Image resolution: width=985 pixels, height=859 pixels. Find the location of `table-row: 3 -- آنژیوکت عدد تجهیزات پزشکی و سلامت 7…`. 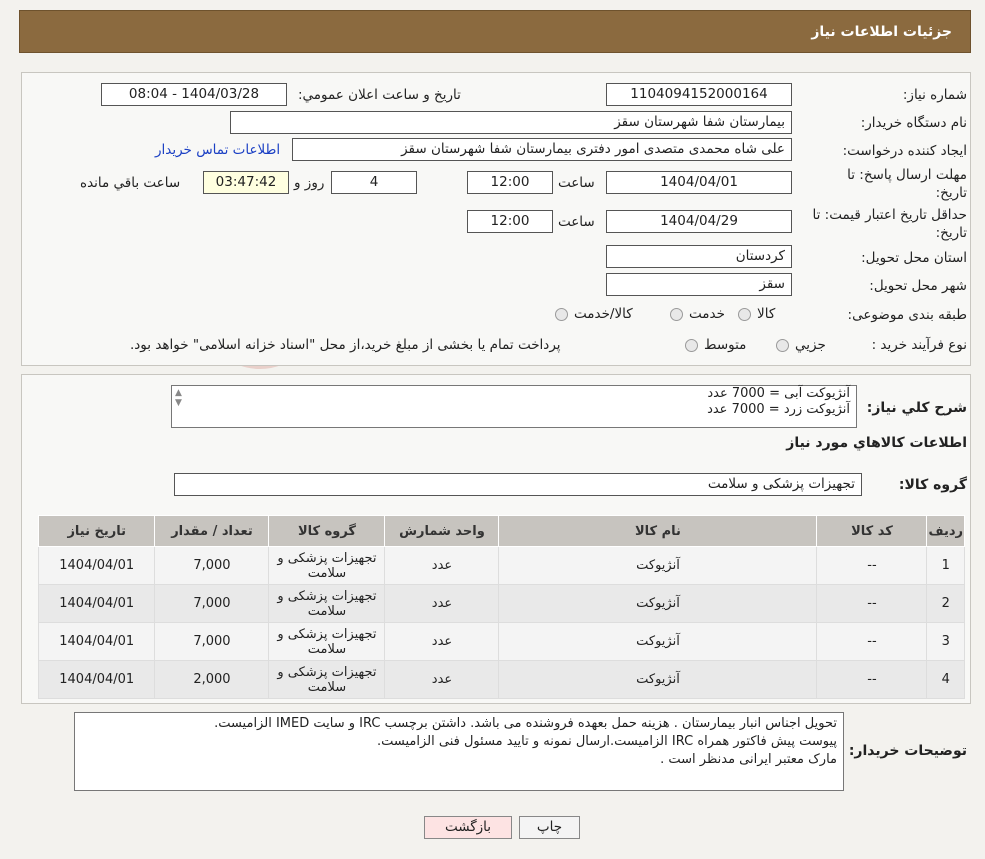

table-row: 3 -- آنژیوکت عدد تجهیزات پزشکی و سلامت 7… is located at coordinates (501, 641).